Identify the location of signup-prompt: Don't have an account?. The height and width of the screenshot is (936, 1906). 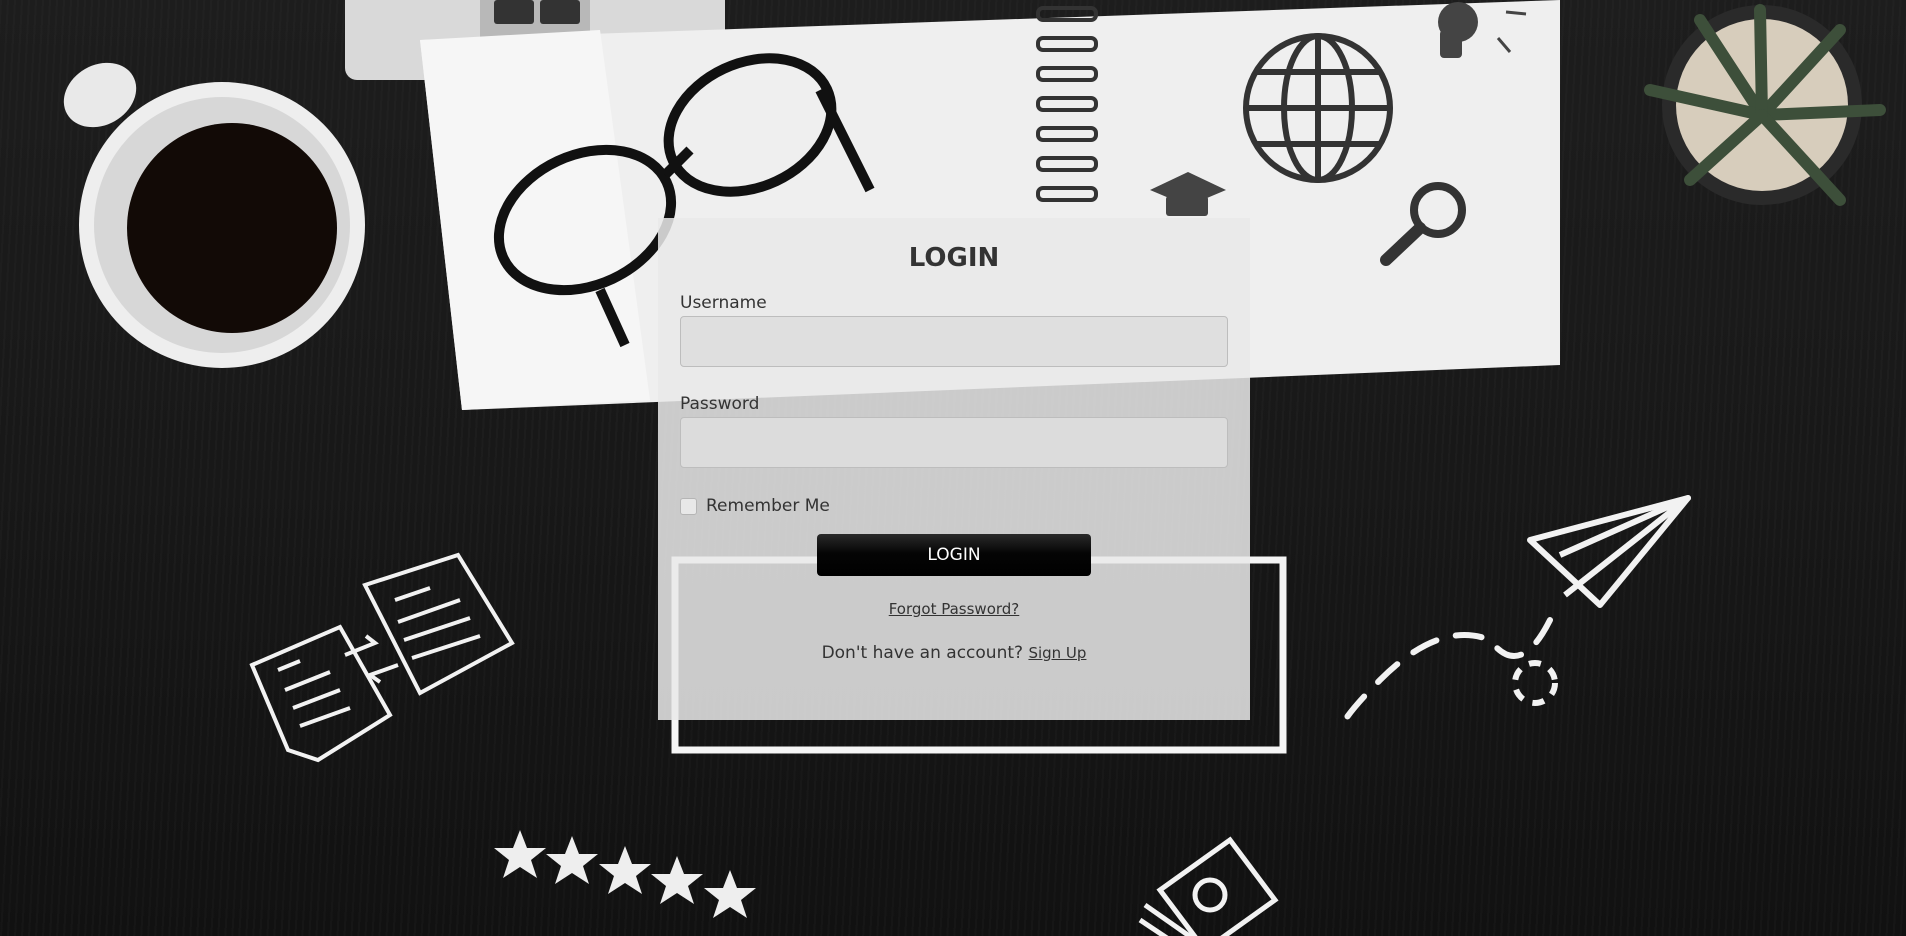
(922, 653).